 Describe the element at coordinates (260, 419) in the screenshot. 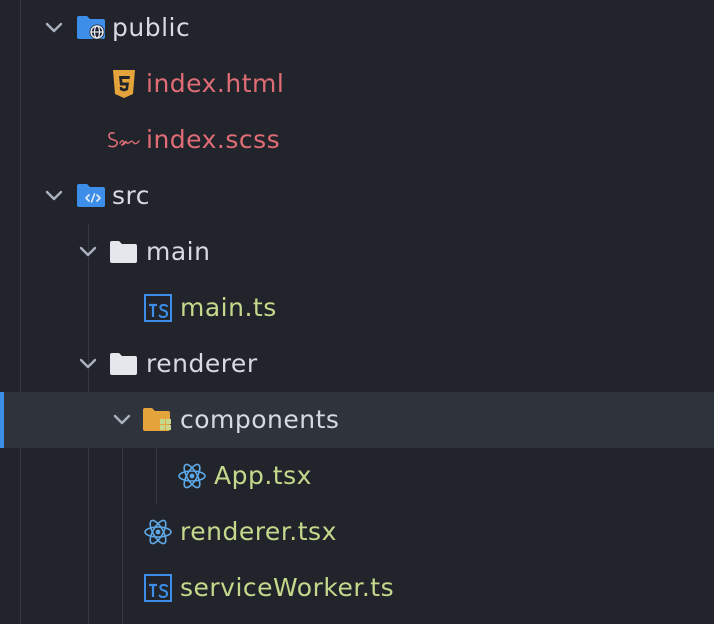

I see `tree-item-label: components` at that location.